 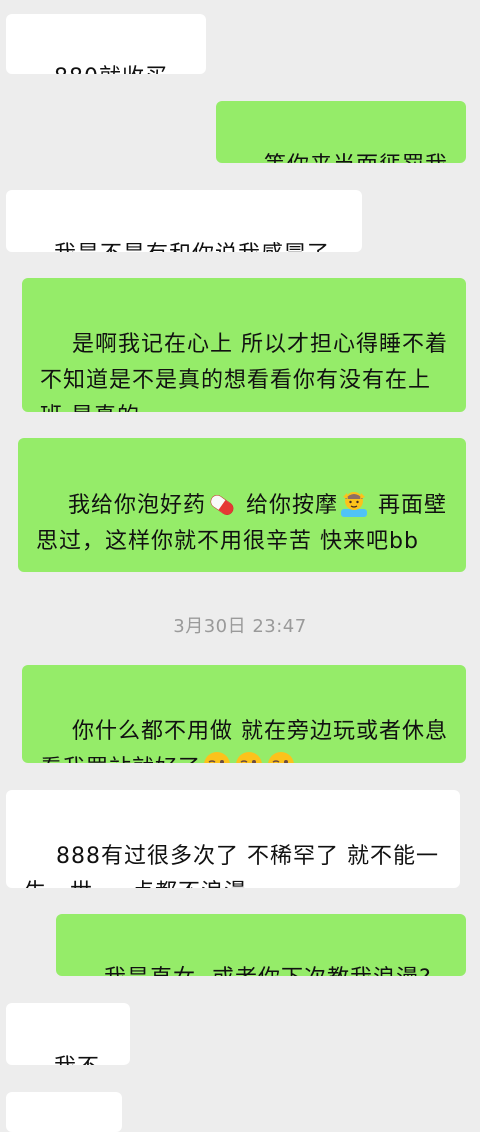 What do you see at coordinates (64, 1112) in the screenshot?
I see `incoming-message-bubble` at bounding box center [64, 1112].